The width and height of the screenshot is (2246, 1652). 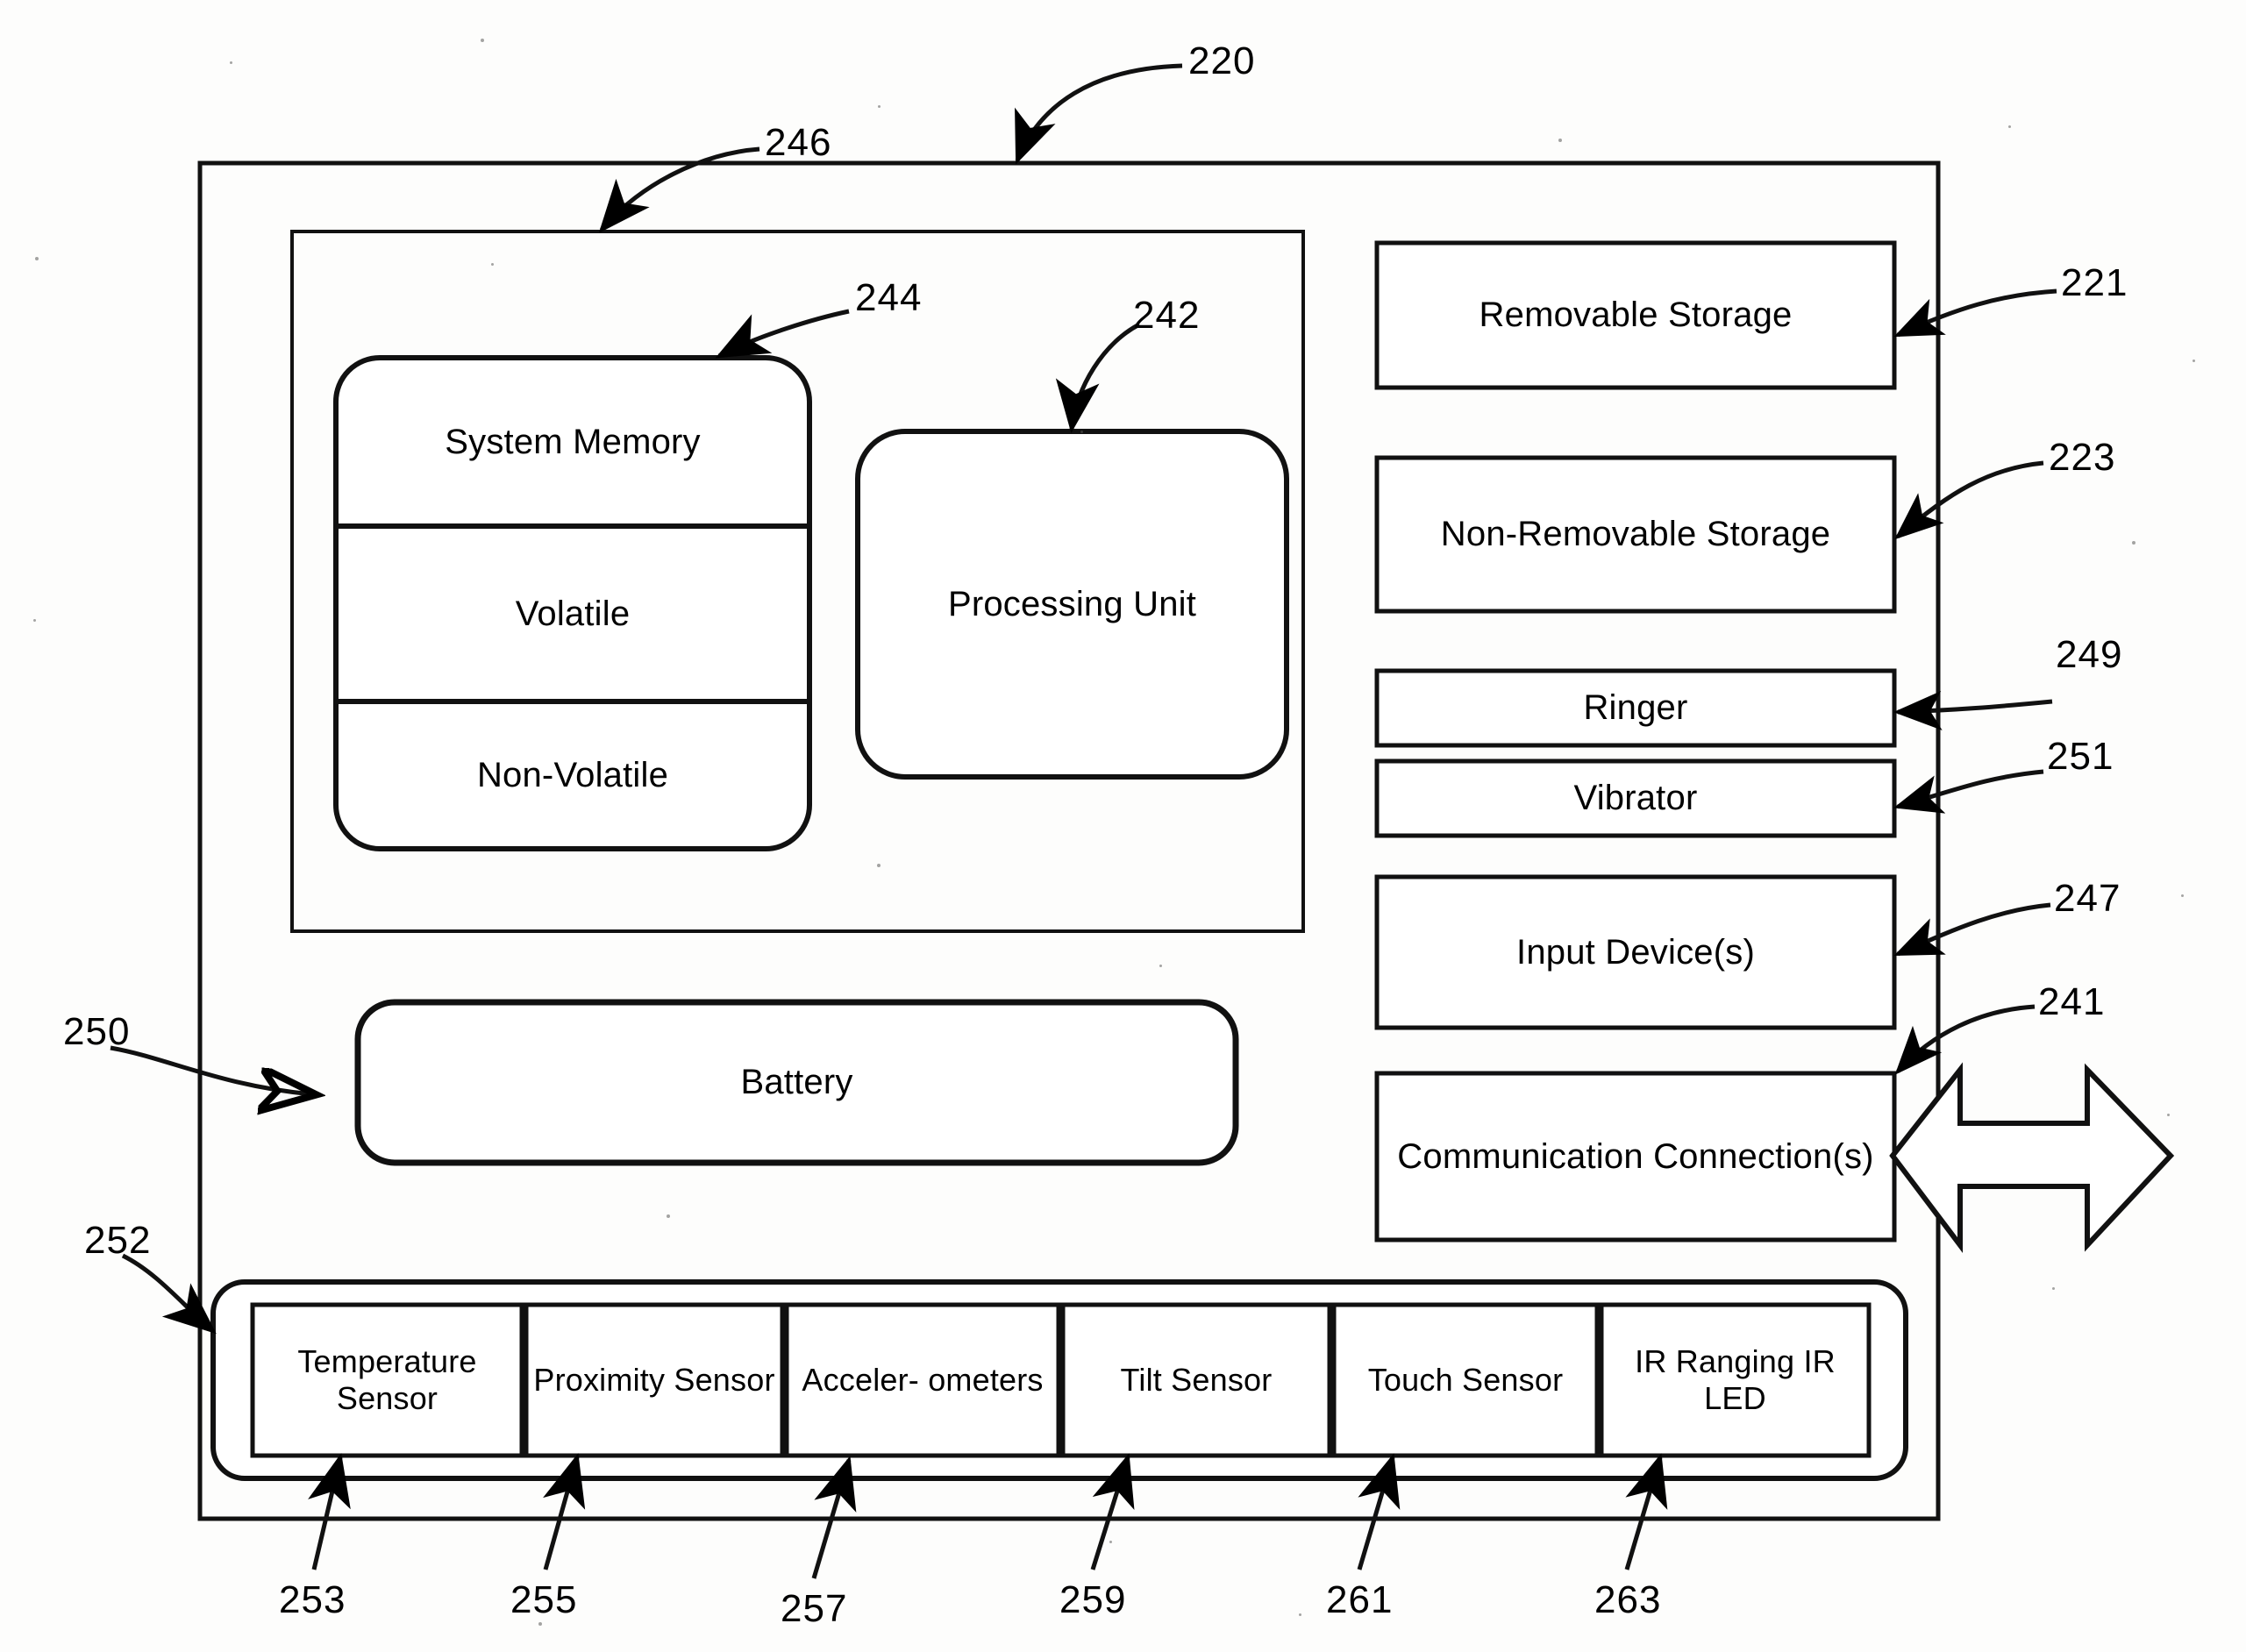 I want to click on reference-numeral-263: 263, so click(x=1628, y=1599).